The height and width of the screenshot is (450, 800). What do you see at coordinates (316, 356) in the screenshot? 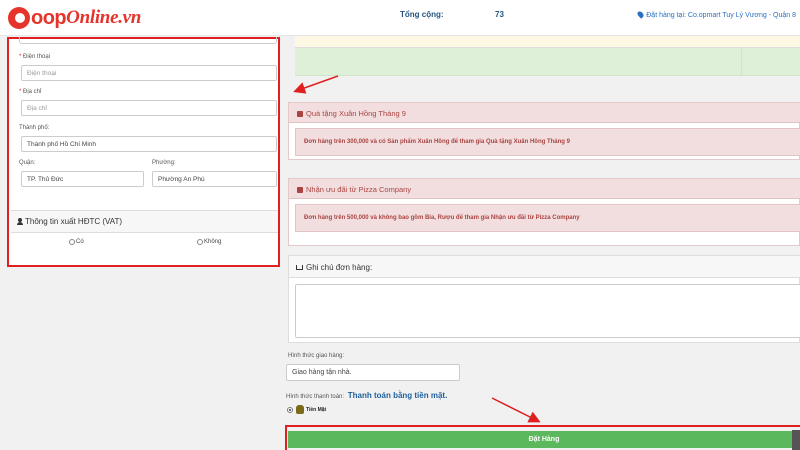
I see `shipping-label: Hình thức giao hàng:` at bounding box center [316, 356].